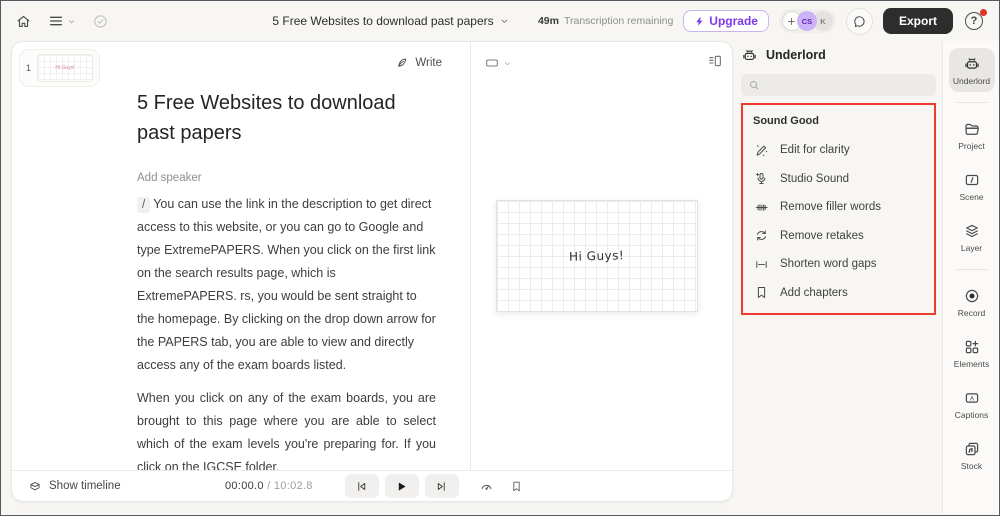  Describe the element at coordinates (830, 207) in the screenshot. I see `ai-action-label: Remove filler words` at that location.